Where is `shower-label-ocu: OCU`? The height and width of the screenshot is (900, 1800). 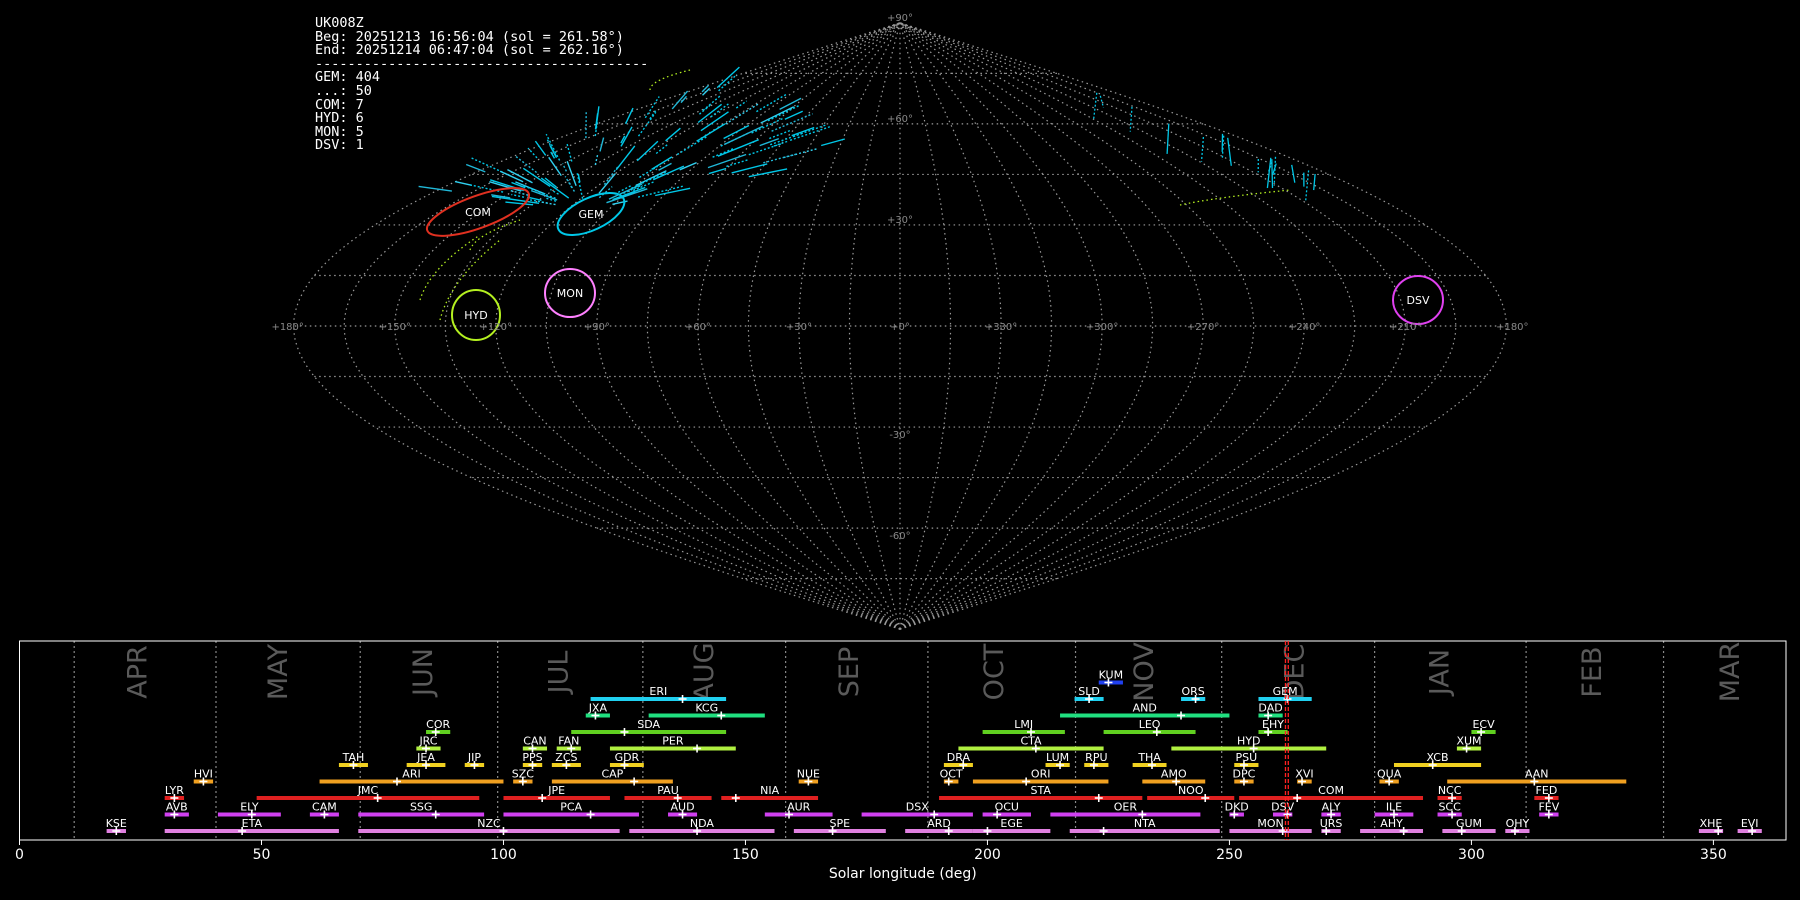
shower-label-ocu: OCU is located at coordinates (1007, 807).